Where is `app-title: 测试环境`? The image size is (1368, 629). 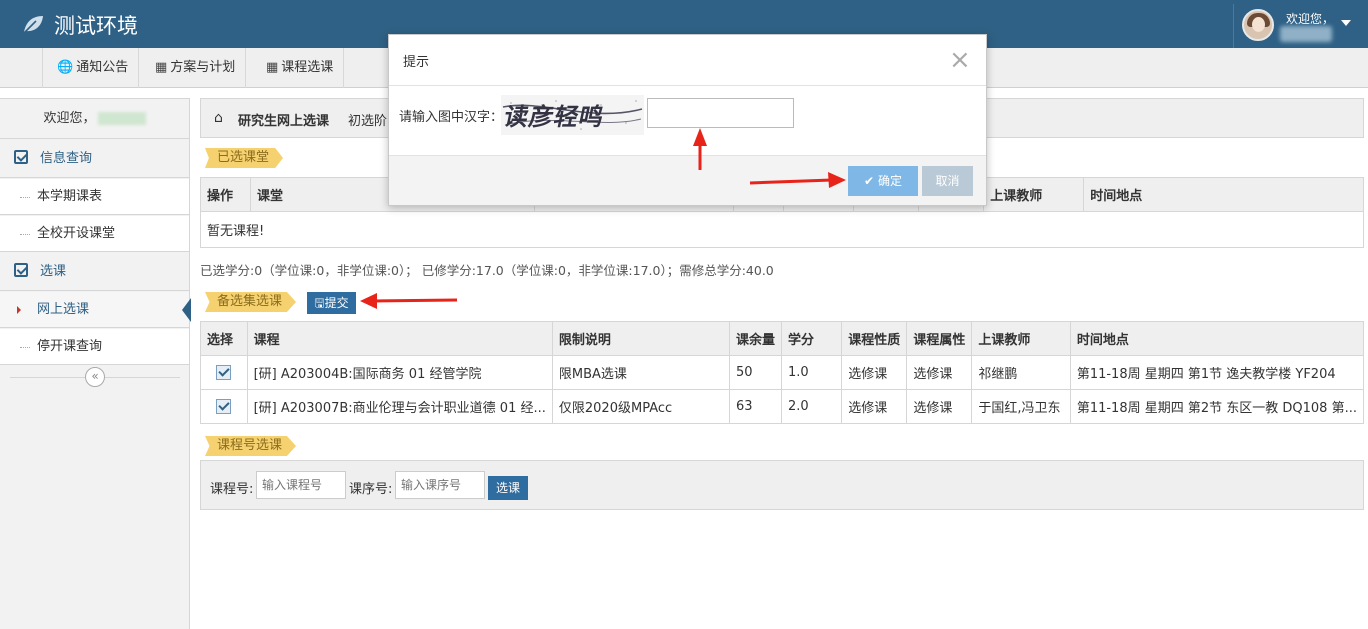 app-title: 测试环境 is located at coordinates (96, 26).